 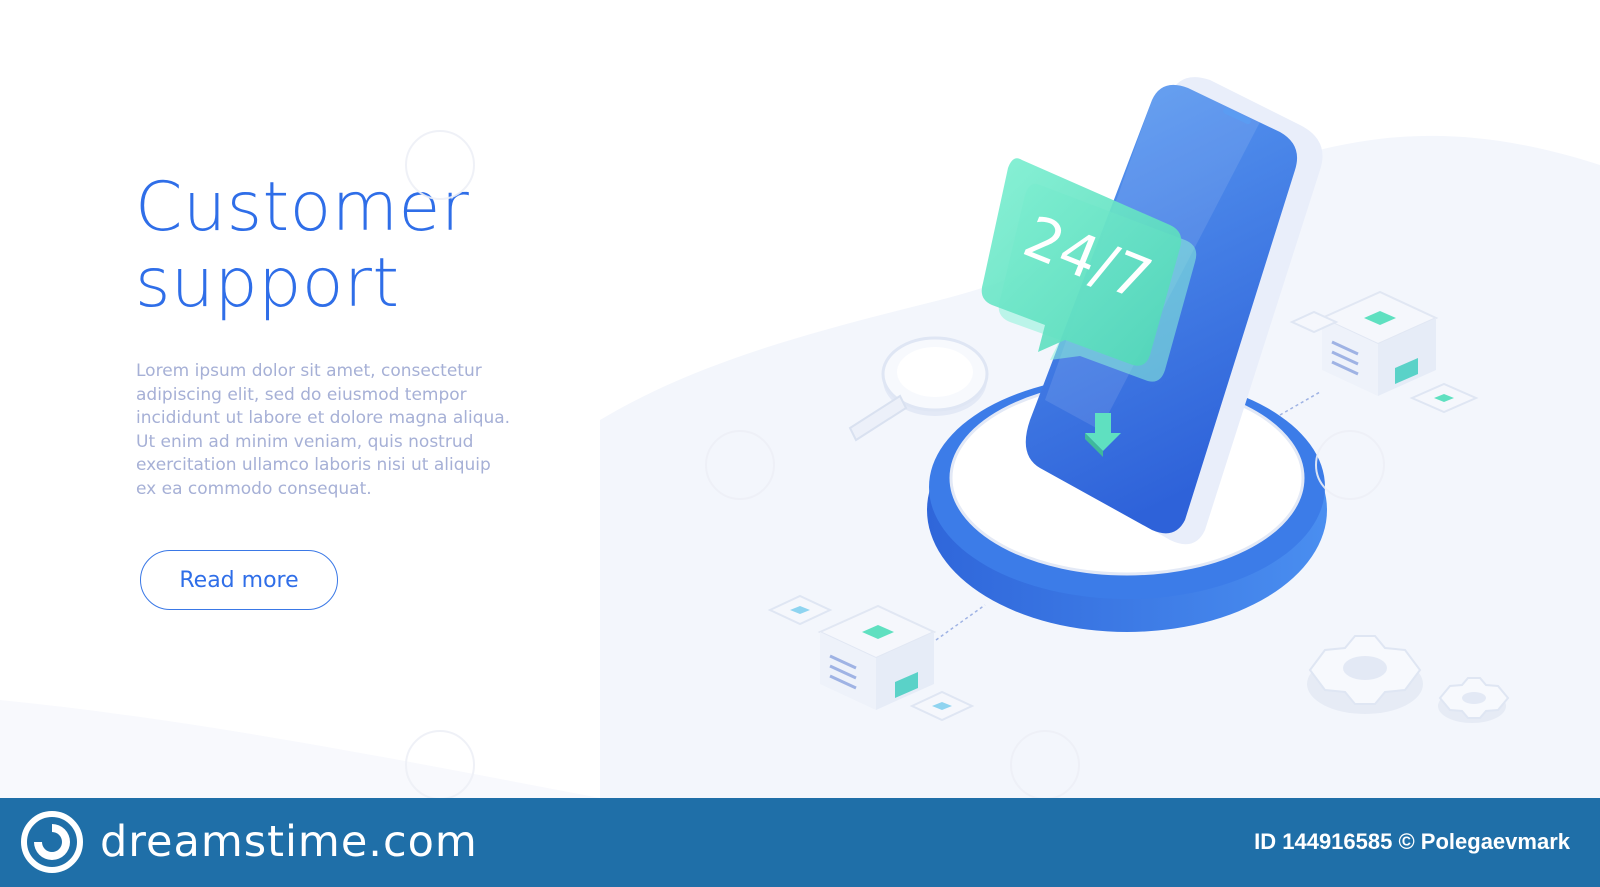 What do you see at coordinates (289, 842) in the screenshot?
I see `footer-brand: dreamstime.com` at bounding box center [289, 842].